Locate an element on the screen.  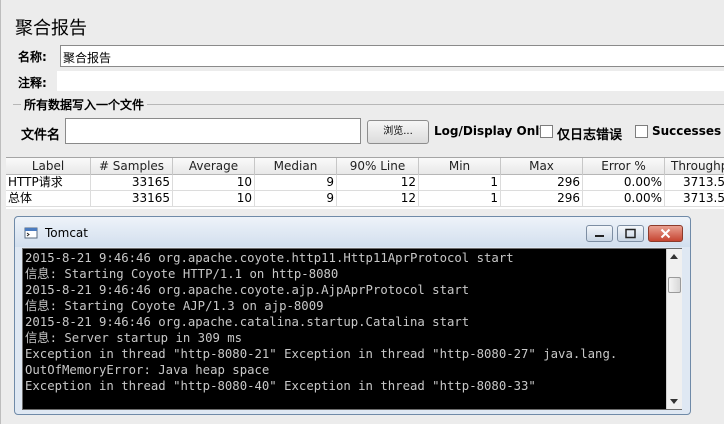
vertical-scrollbar is located at coordinates (674, 329).